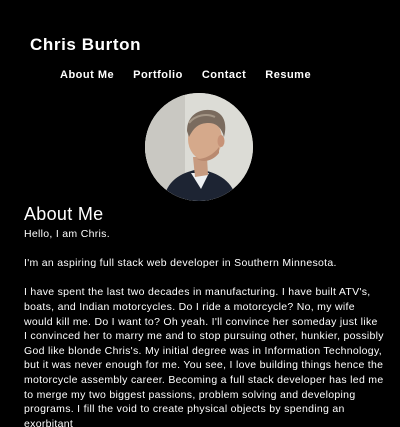  Describe the element at coordinates (224, 75) in the screenshot. I see `nav-link-contact: Contact` at that location.